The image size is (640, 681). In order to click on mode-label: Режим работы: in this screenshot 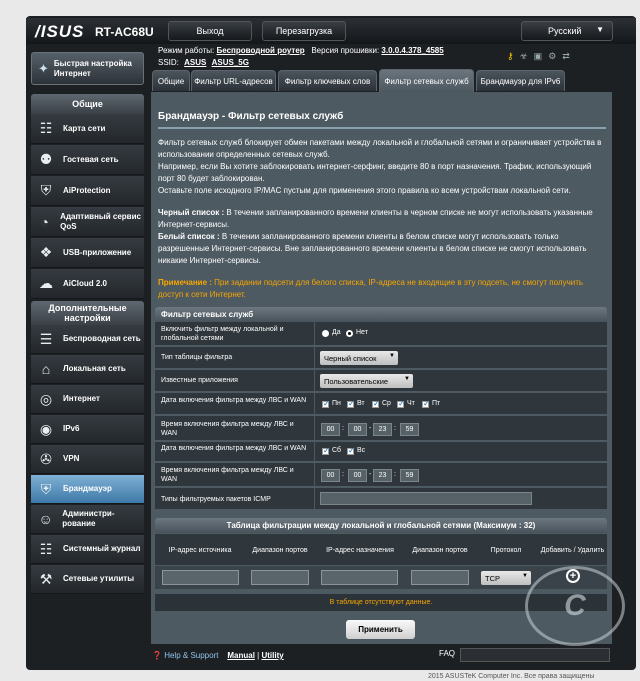, I will do `click(186, 50)`.